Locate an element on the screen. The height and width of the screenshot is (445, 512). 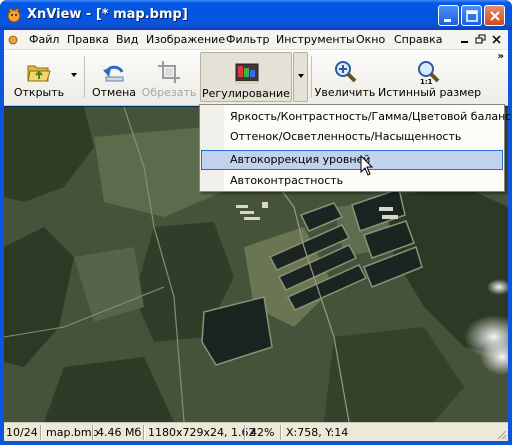
menu-item-label: Автокоррекция уровней is located at coordinates (300, 159).